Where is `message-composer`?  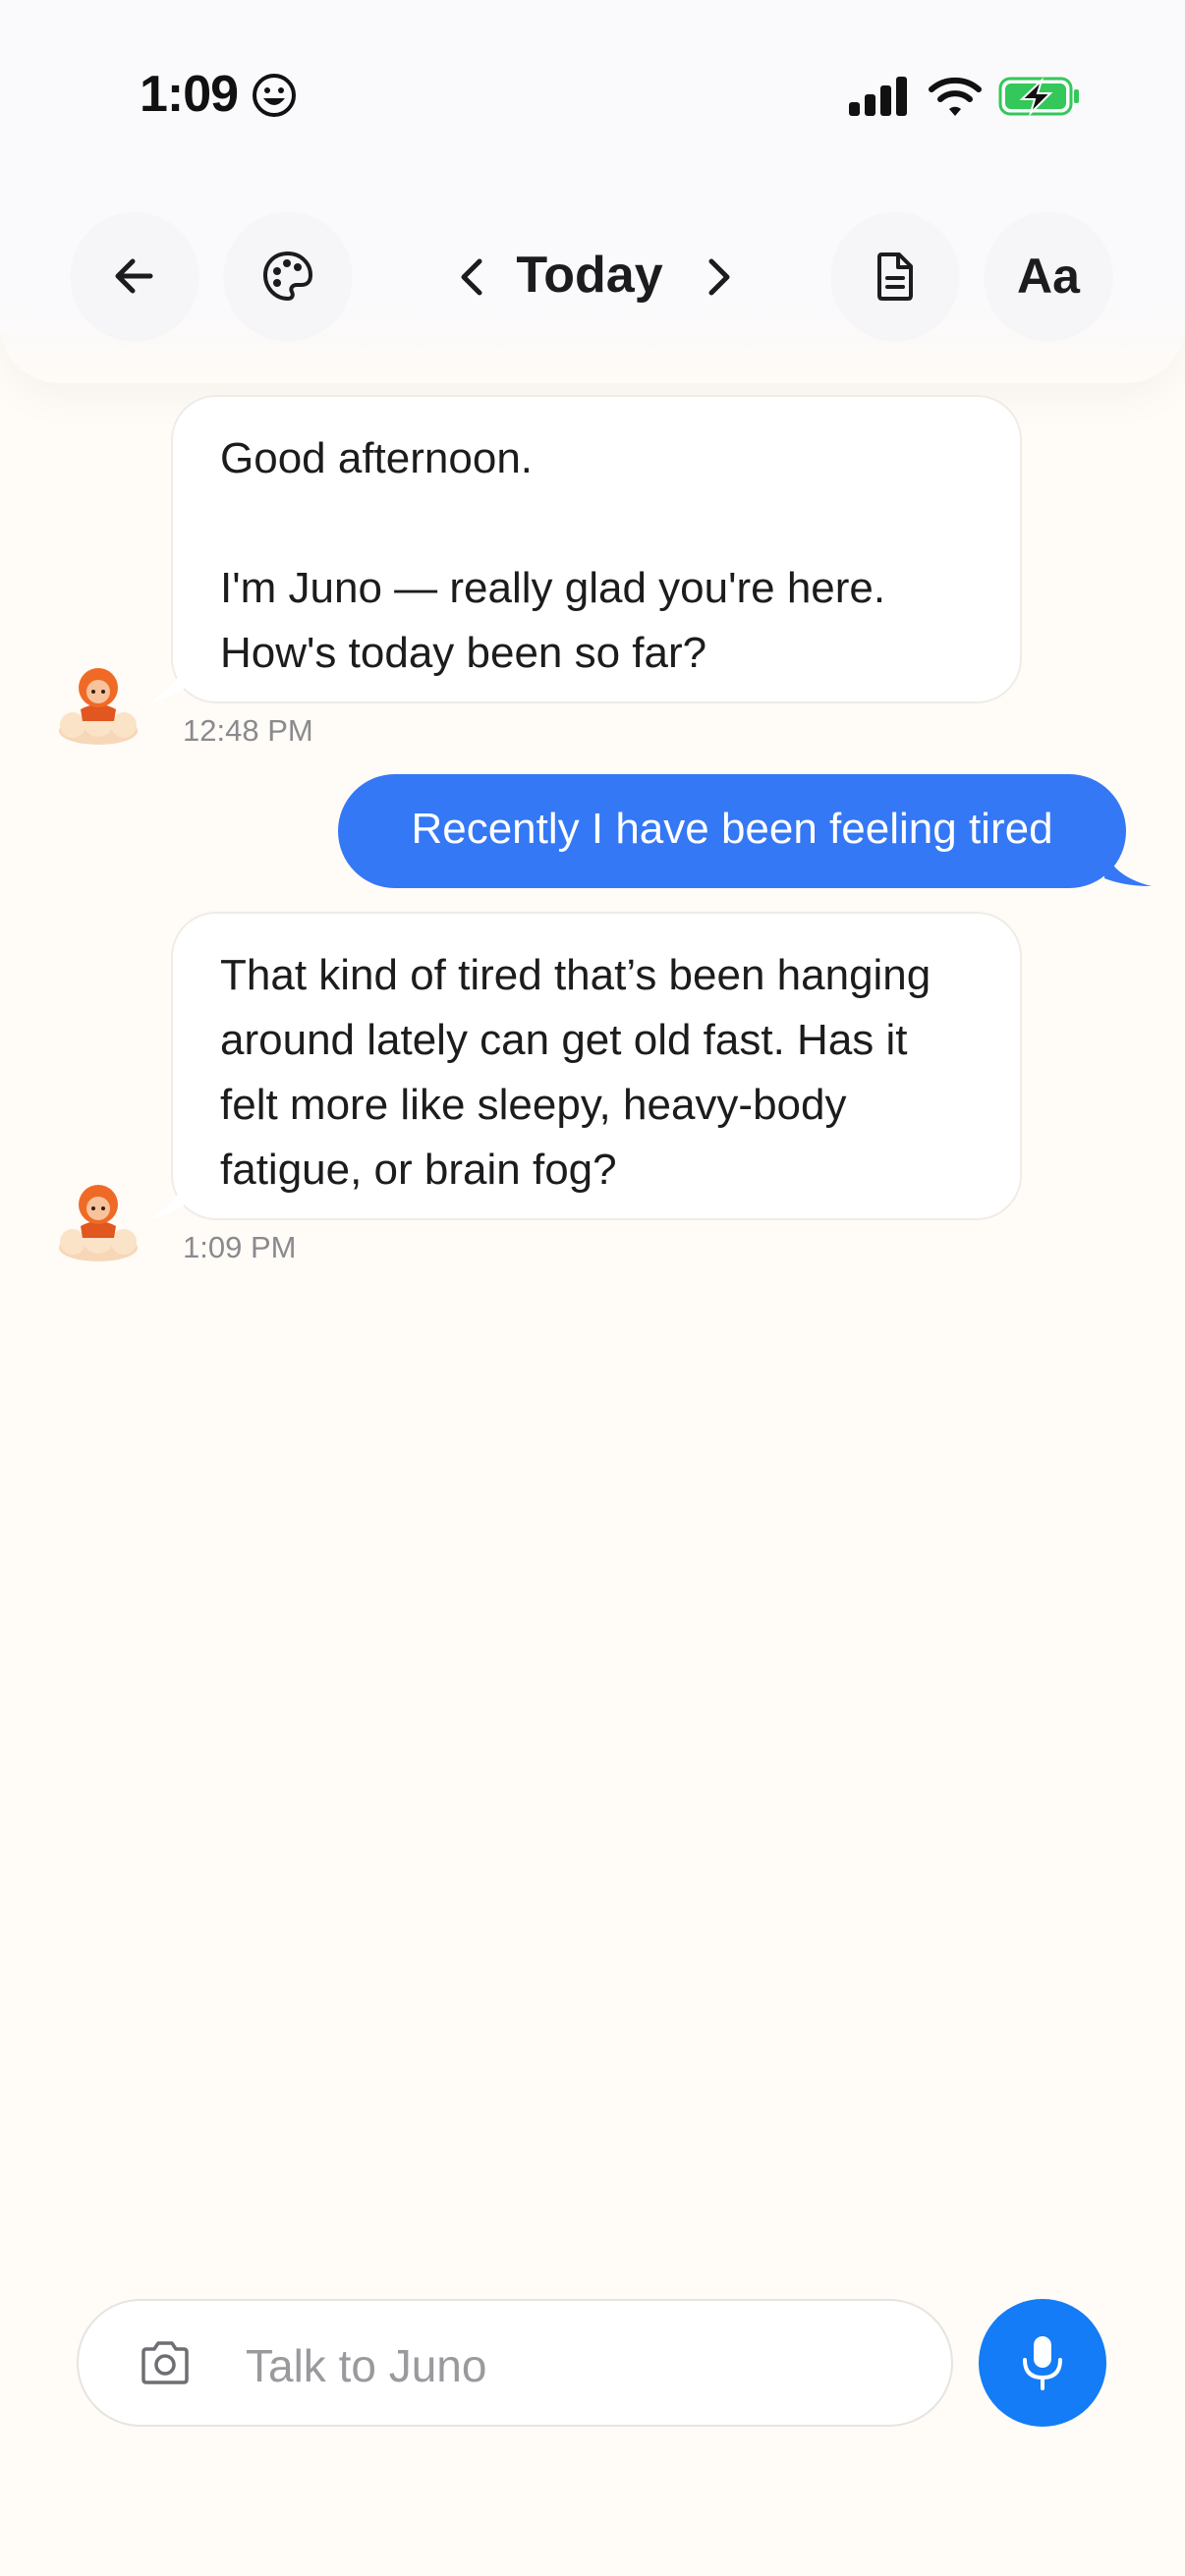
message-composer is located at coordinates (515, 2363).